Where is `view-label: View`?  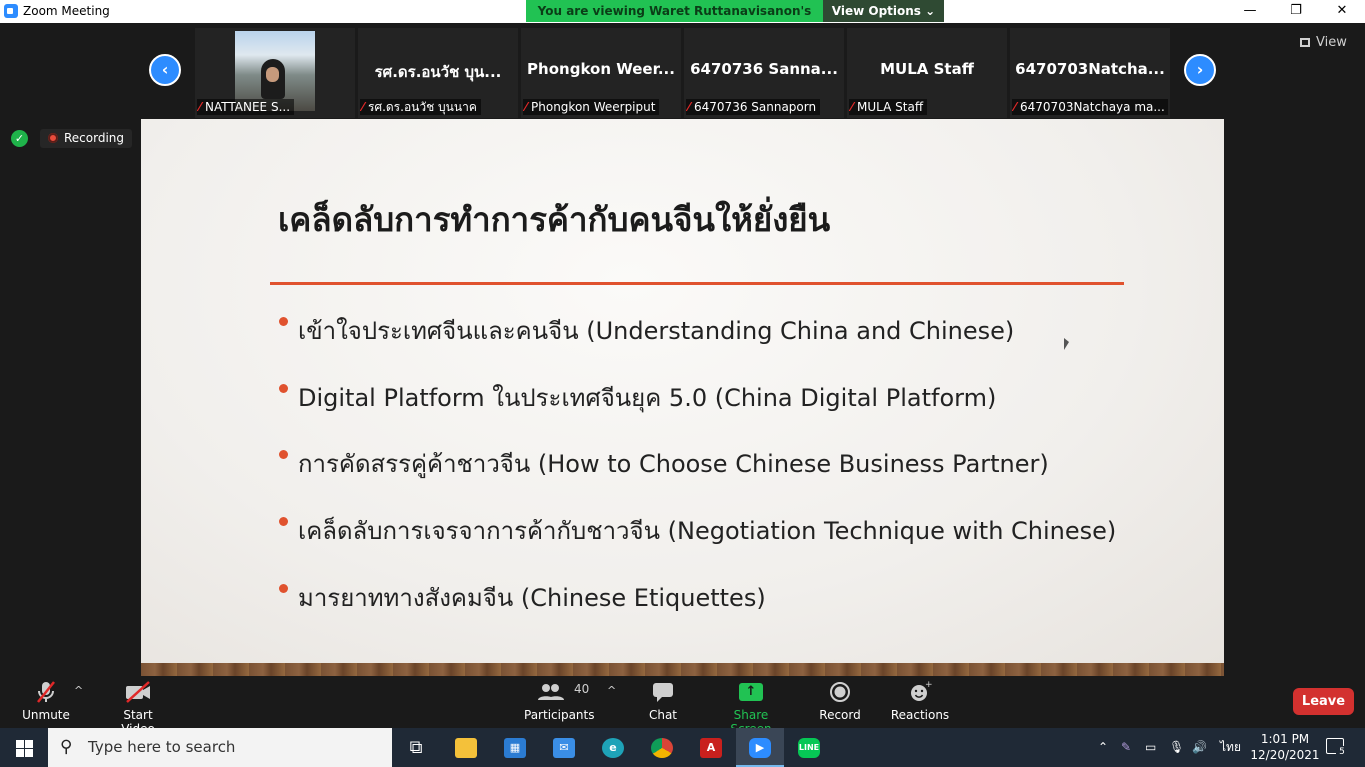
view-label: View is located at coordinates (1331, 42).